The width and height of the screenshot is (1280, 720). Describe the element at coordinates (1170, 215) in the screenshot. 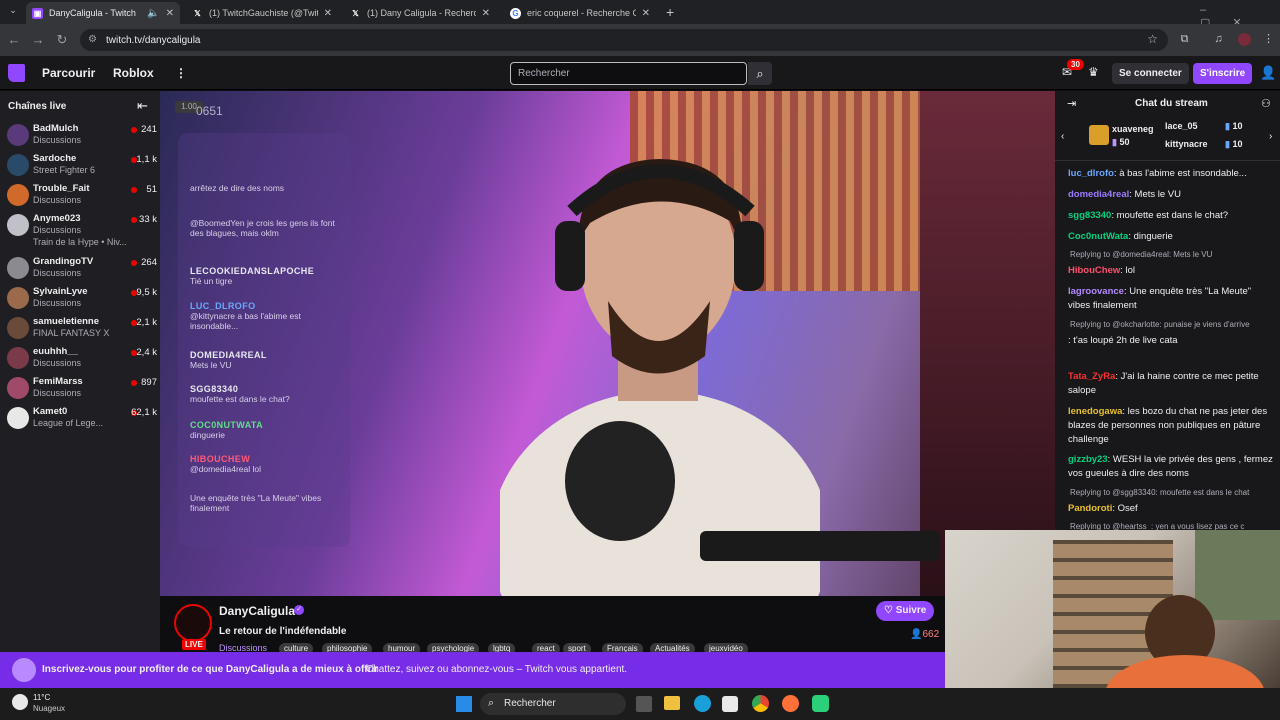

I see `chat-text: : moufette est dans le chat?` at that location.